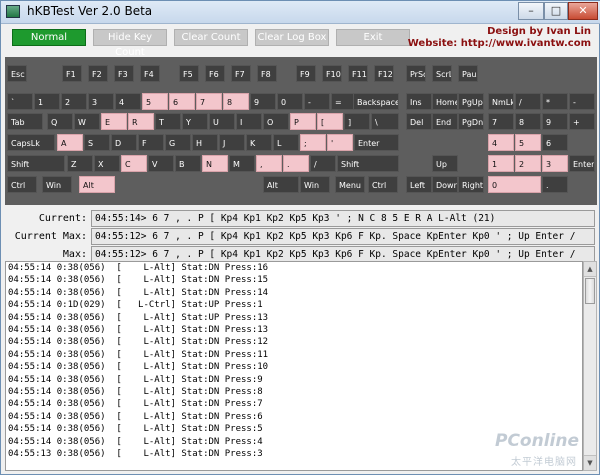  Describe the element at coordinates (49, 37) in the screenshot. I see `normal-button: Normal` at that location.